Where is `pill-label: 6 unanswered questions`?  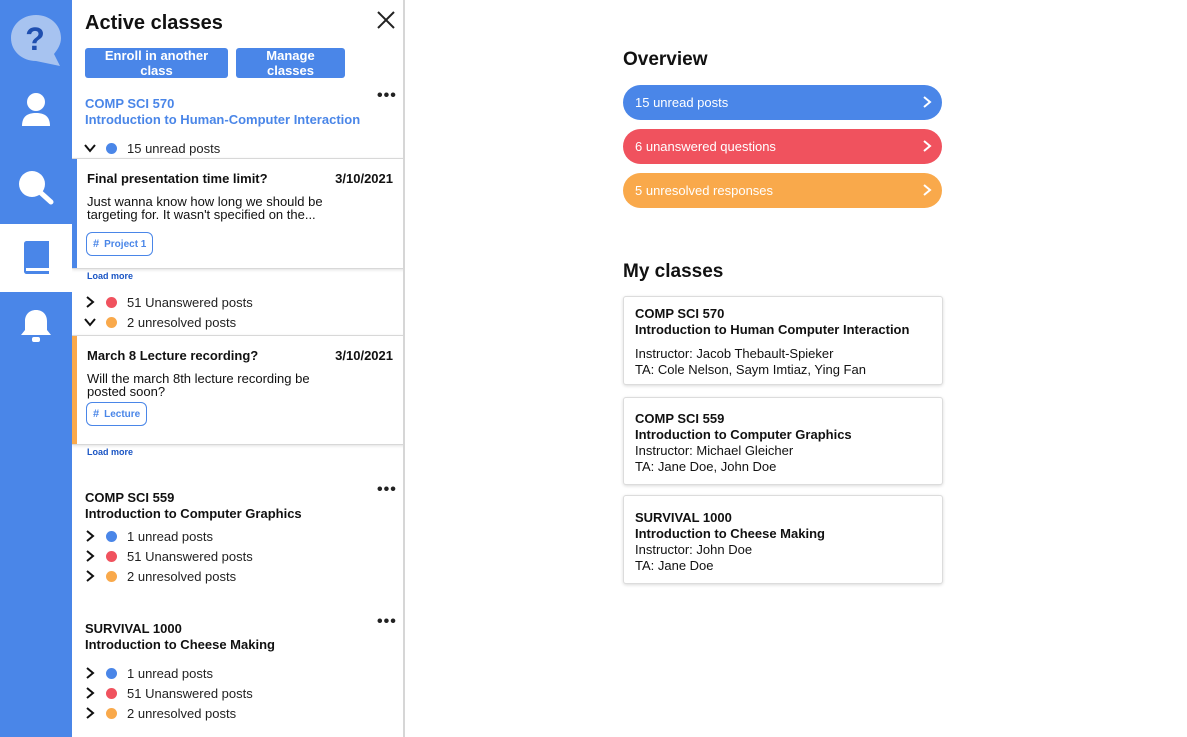
pill-label: 6 unanswered questions is located at coordinates (705, 146).